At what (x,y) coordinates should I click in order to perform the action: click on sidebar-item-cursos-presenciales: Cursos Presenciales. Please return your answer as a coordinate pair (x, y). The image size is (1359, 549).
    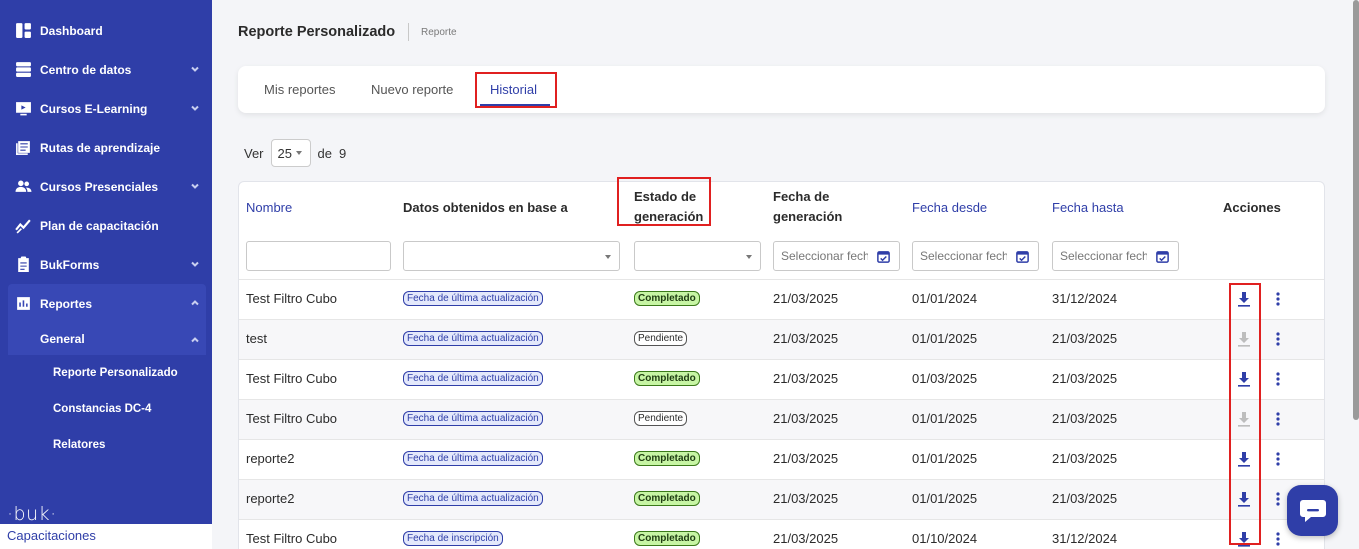
    Looking at the image, I should click on (106, 186).